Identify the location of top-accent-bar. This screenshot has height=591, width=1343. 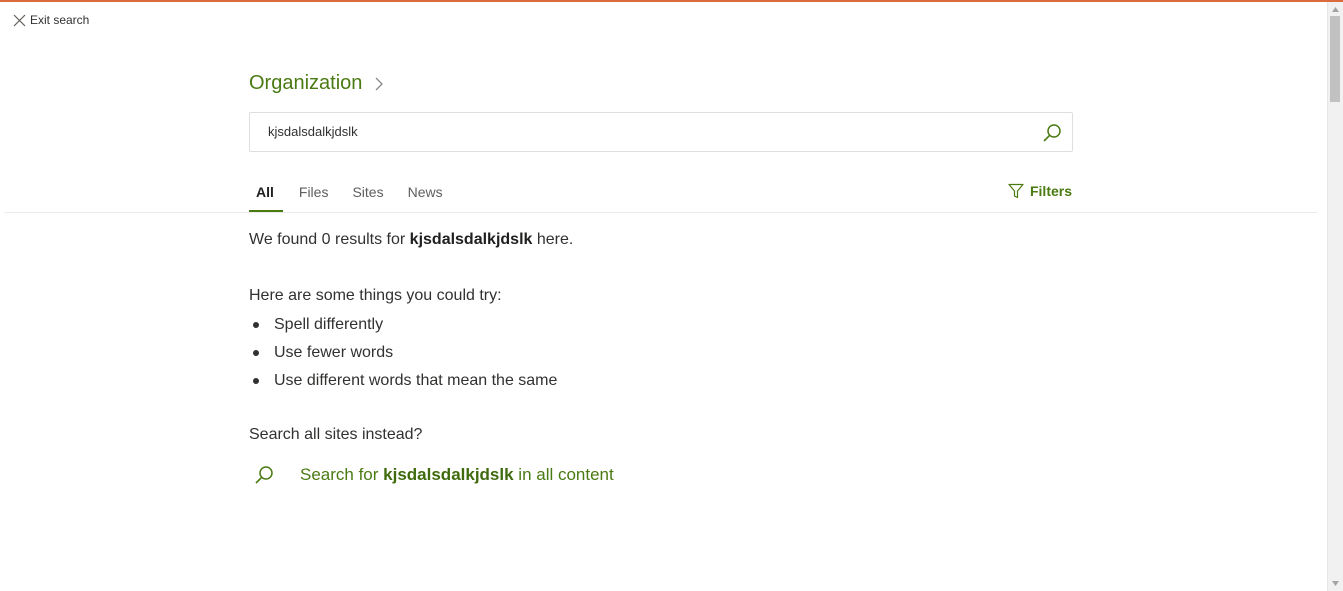
(671, 1).